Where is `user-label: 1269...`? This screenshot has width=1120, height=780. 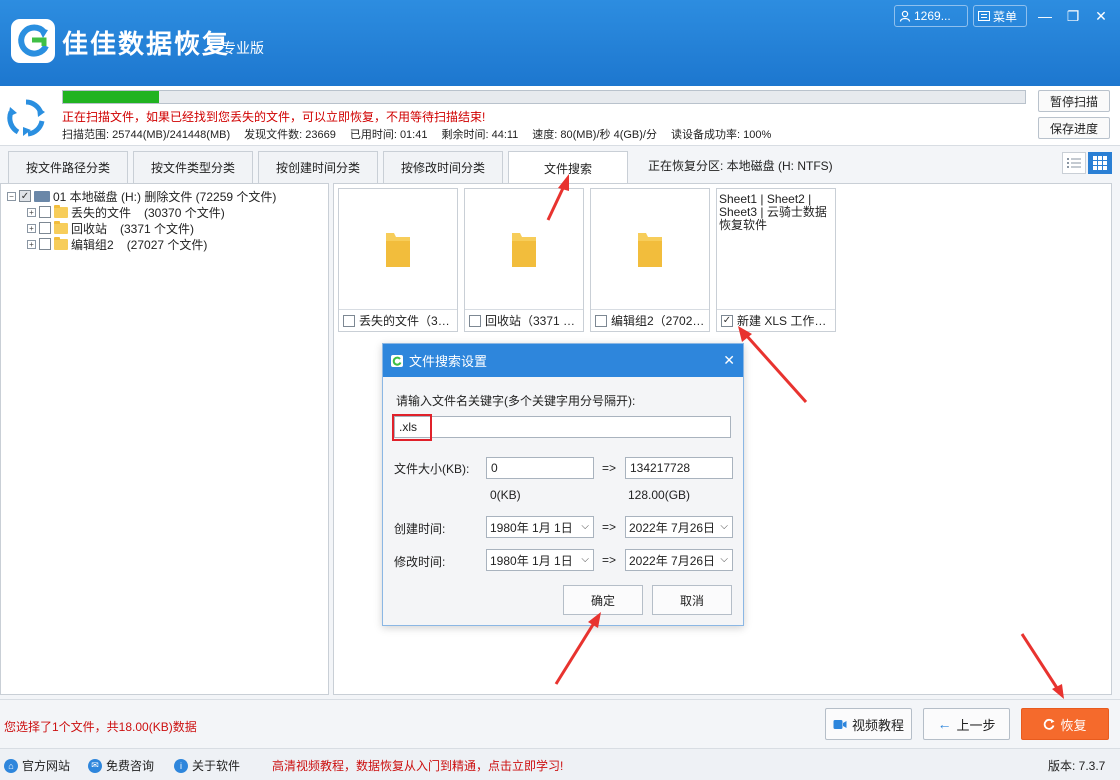 user-label: 1269... is located at coordinates (932, 16).